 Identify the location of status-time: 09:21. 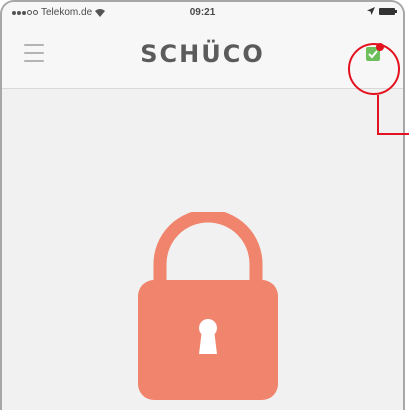
(202, 12).